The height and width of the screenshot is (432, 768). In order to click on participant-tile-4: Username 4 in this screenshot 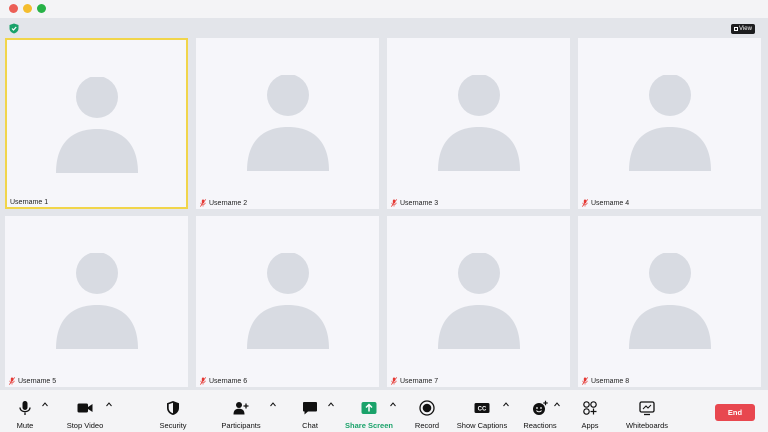, I will do `click(669, 123)`.